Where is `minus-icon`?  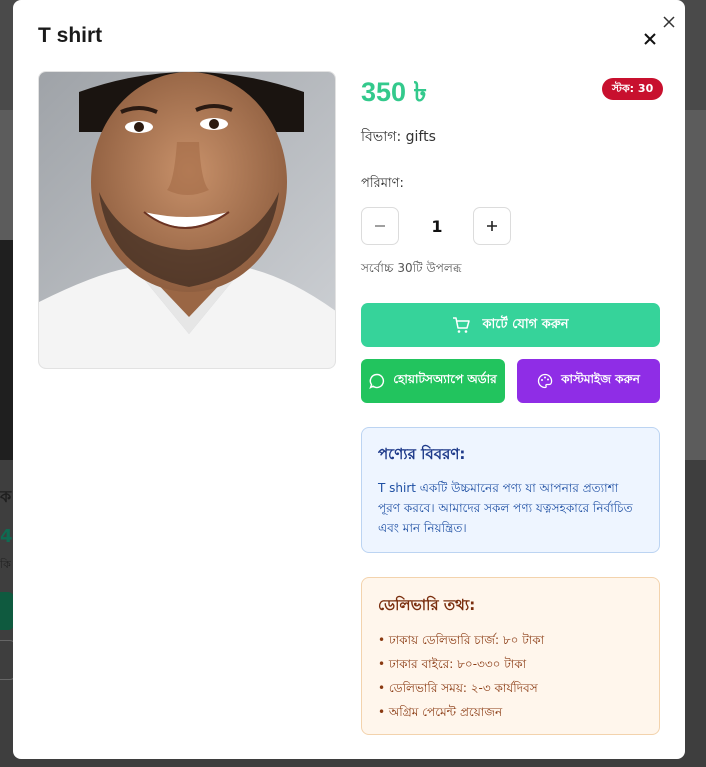 minus-icon is located at coordinates (380, 226).